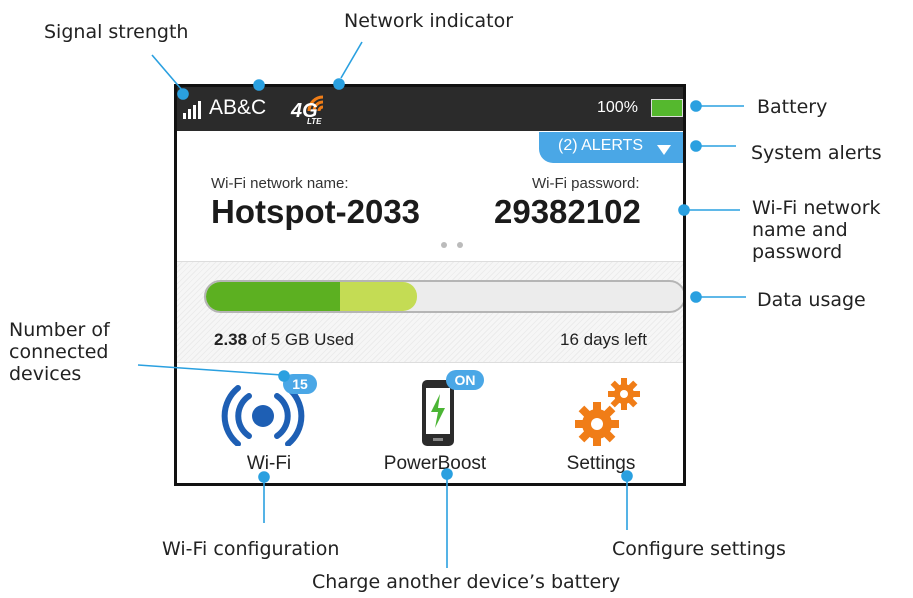 This screenshot has width=913, height=598. What do you see at coordinates (273, 296) in the screenshot?
I see `data-usage-used-fill` at bounding box center [273, 296].